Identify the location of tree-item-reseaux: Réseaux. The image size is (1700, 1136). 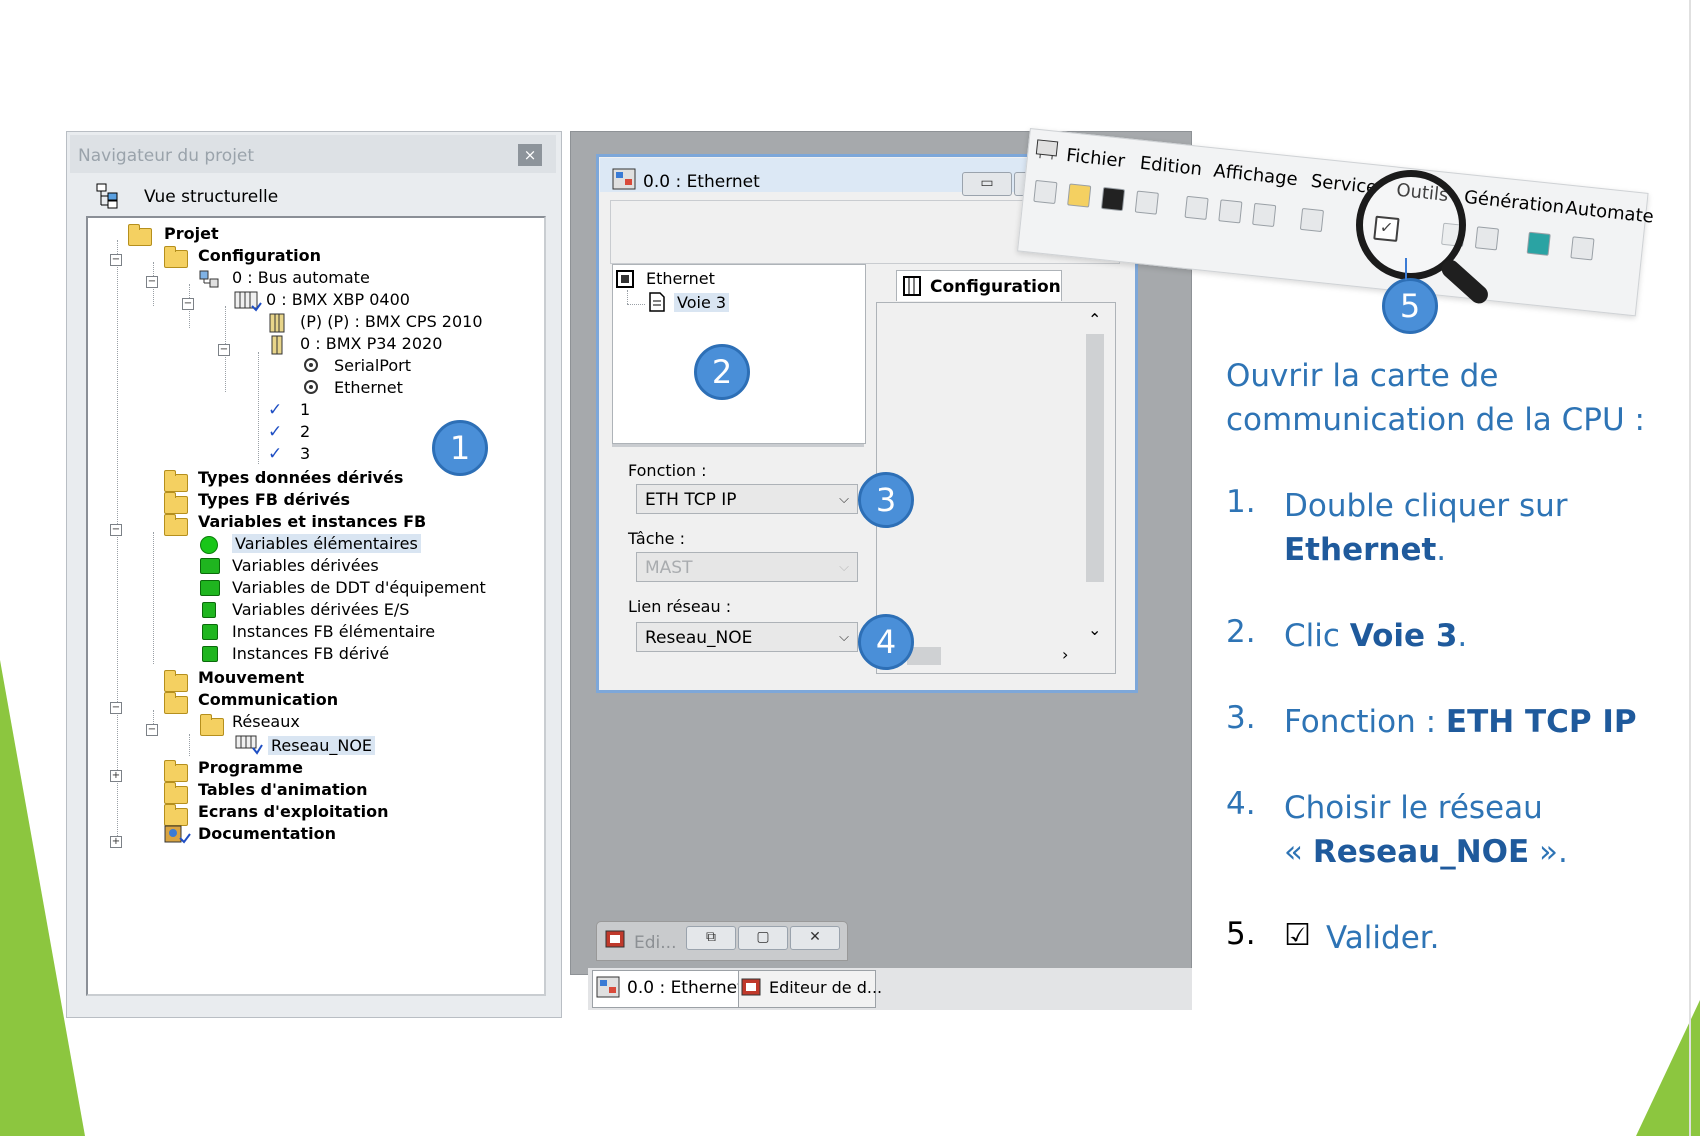
(266, 722).